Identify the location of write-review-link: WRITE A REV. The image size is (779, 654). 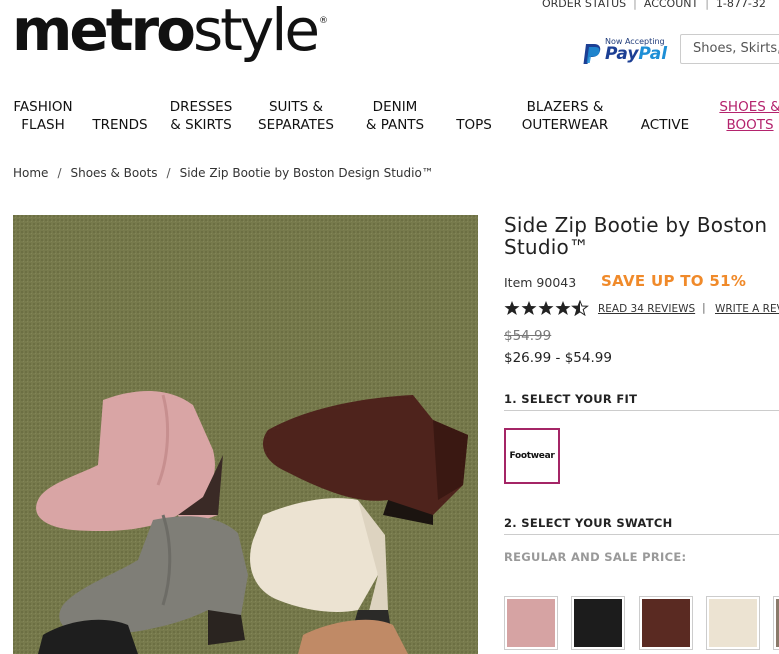
(747, 309).